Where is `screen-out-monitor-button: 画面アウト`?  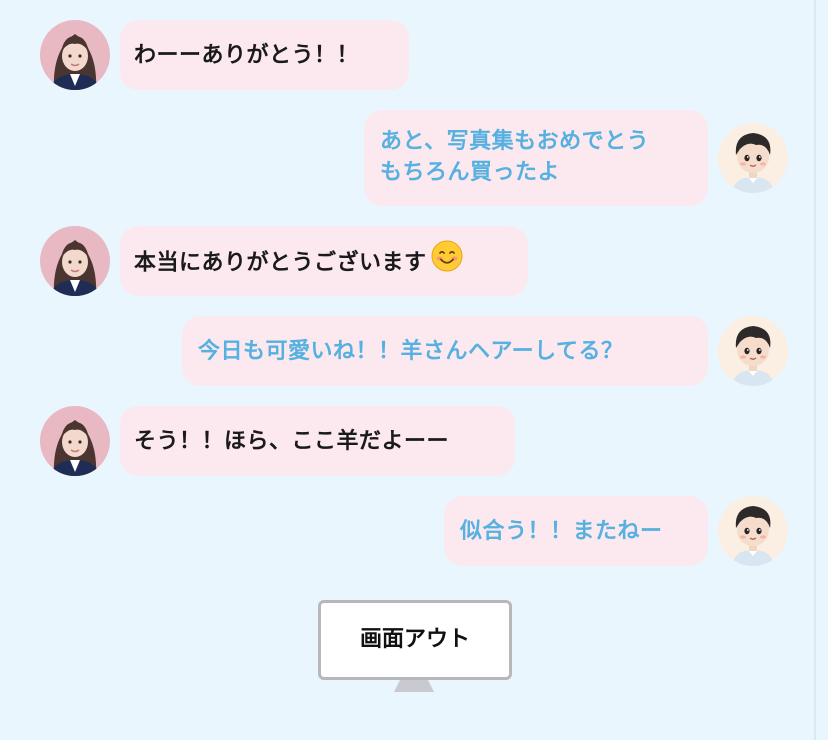 screen-out-monitor-button: 画面アウト is located at coordinates (415, 640).